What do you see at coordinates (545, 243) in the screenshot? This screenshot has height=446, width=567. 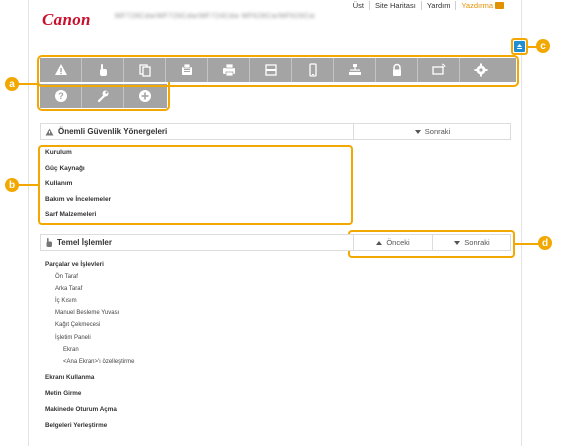 I see `callout-d: d` at bounding box center [545, 243].